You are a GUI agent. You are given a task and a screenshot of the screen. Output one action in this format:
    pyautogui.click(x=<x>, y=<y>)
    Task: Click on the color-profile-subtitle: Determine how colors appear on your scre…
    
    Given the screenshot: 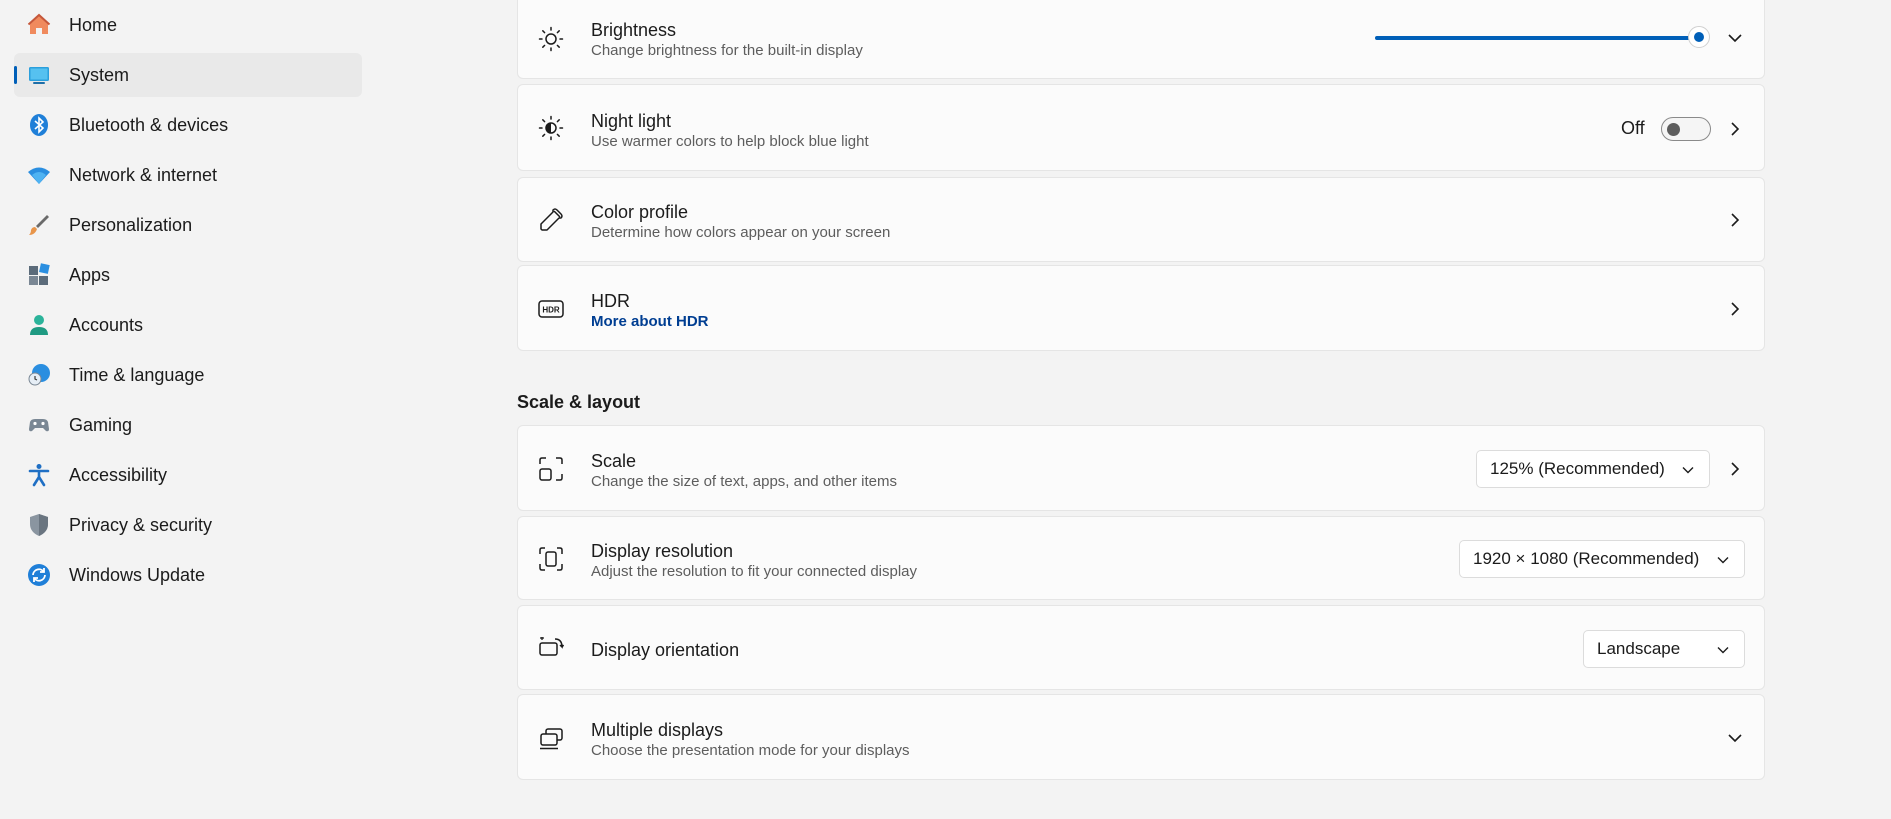 What is the action you would take?
    pyautogui.click(x=741, y=232)
    